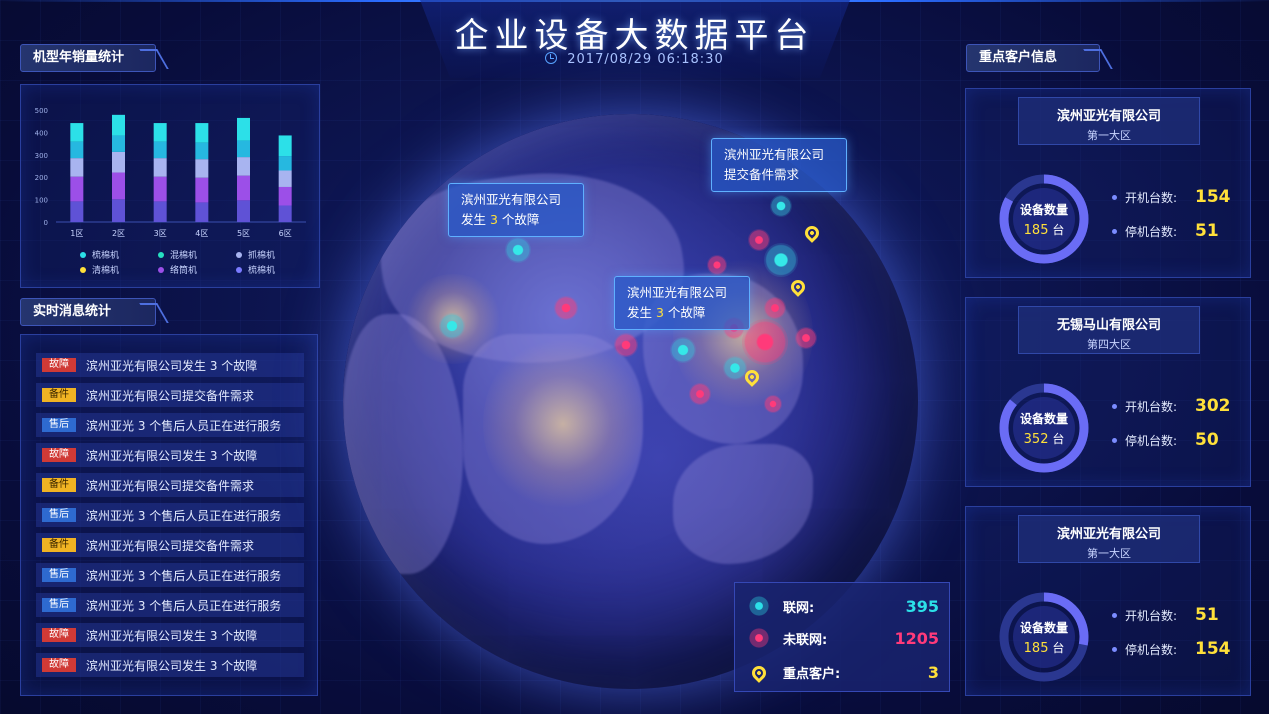 Image resolution: width=1269 pixels, height=714 pixels. What do you see at coordinates (41, 156) in the screenshot?
I see `y-tick-label: 300` at bounding box center [41, 156].